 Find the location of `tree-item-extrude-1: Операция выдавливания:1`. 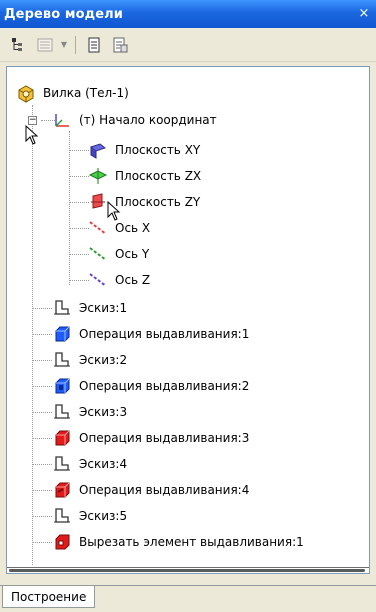

tree-item-extrude-1: Операция выдавливания:1 is located at coordinates (150, 334).